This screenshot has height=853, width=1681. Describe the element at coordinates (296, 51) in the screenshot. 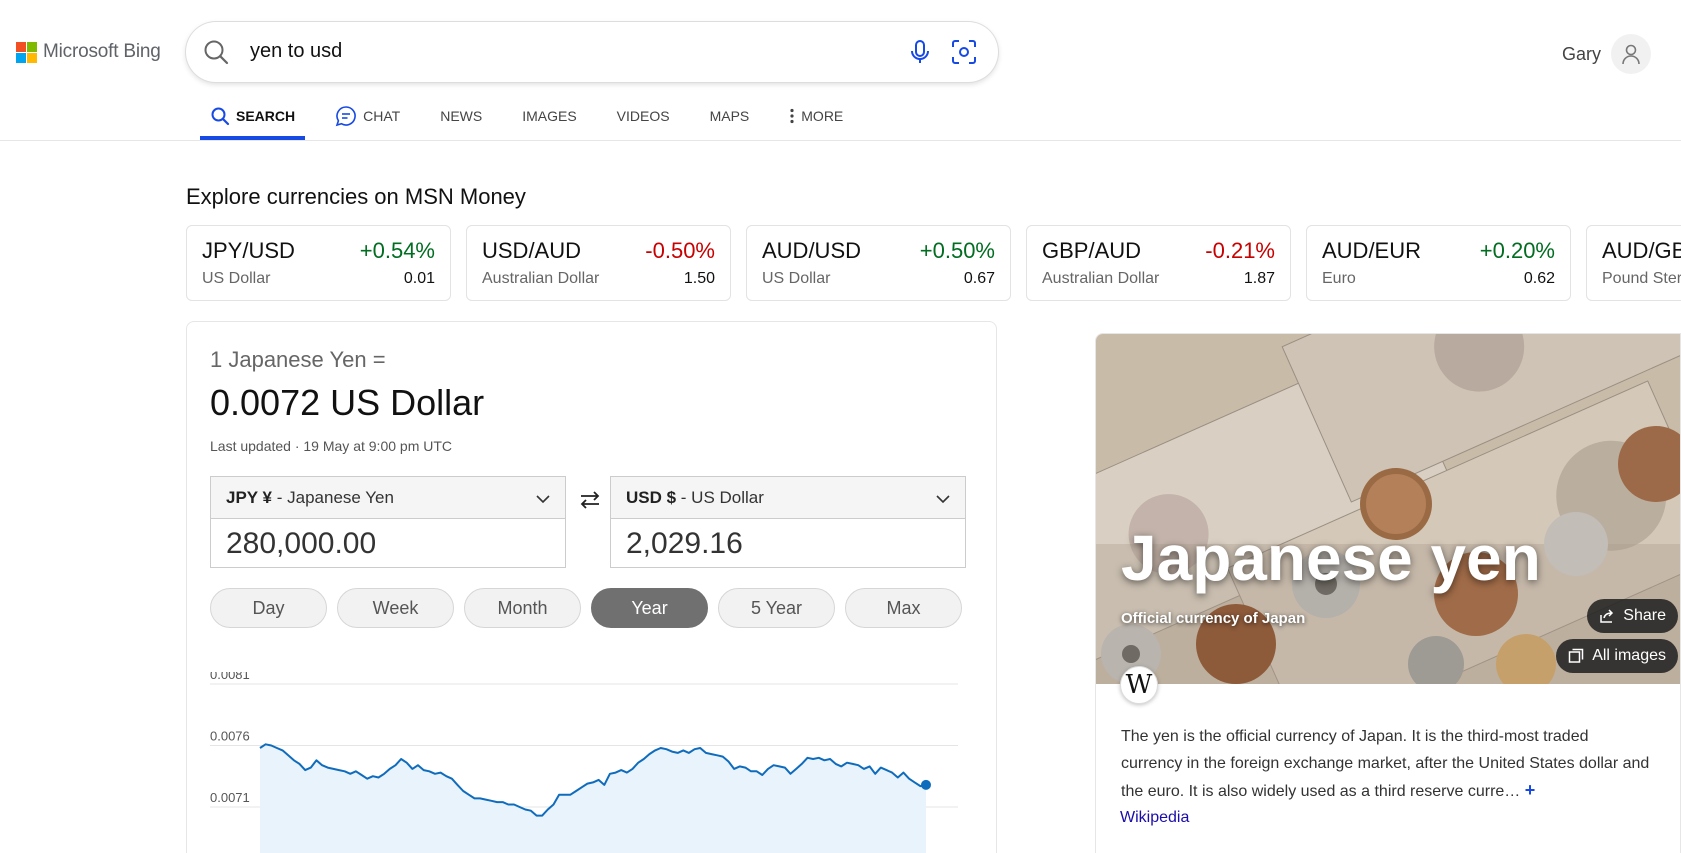

I see `search-input: yen to usd` at that location.